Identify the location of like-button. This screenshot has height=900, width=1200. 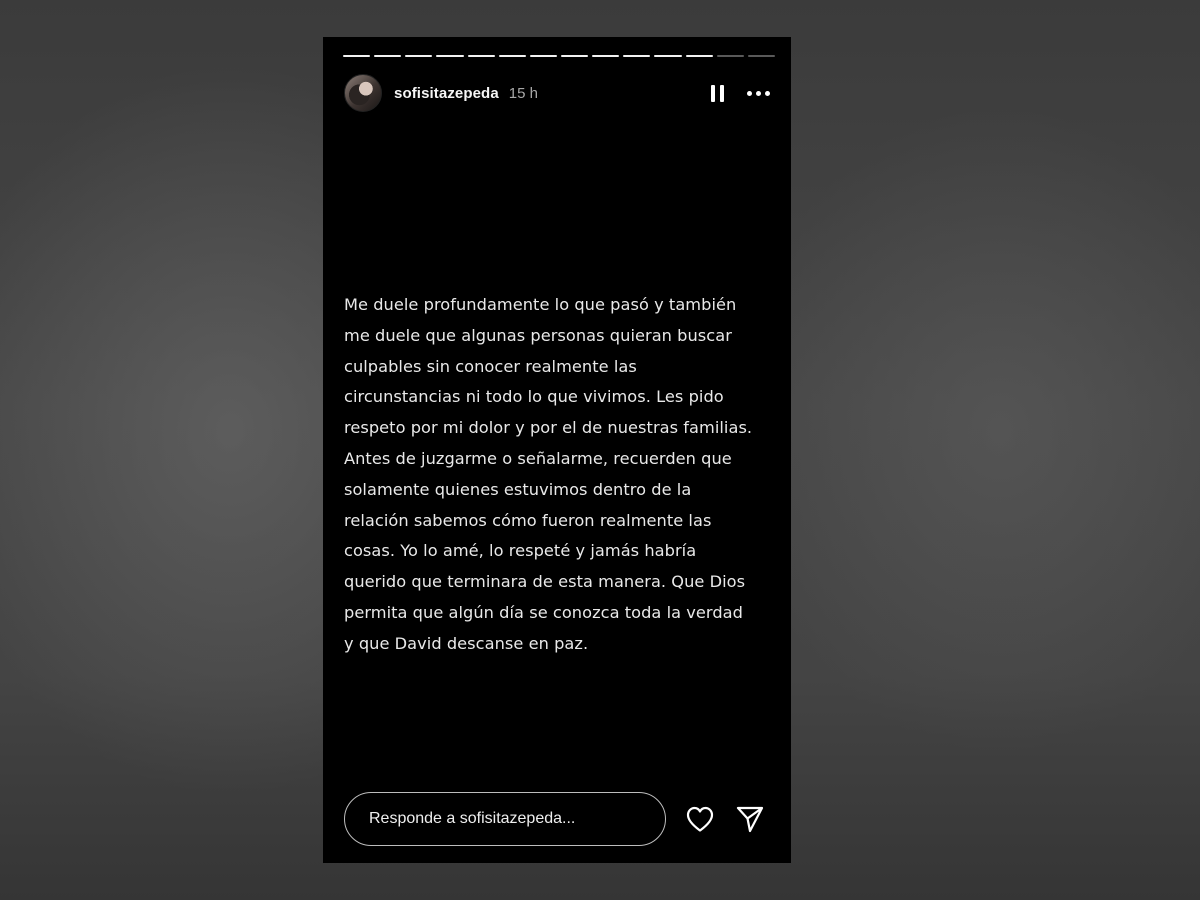
(700, 819).